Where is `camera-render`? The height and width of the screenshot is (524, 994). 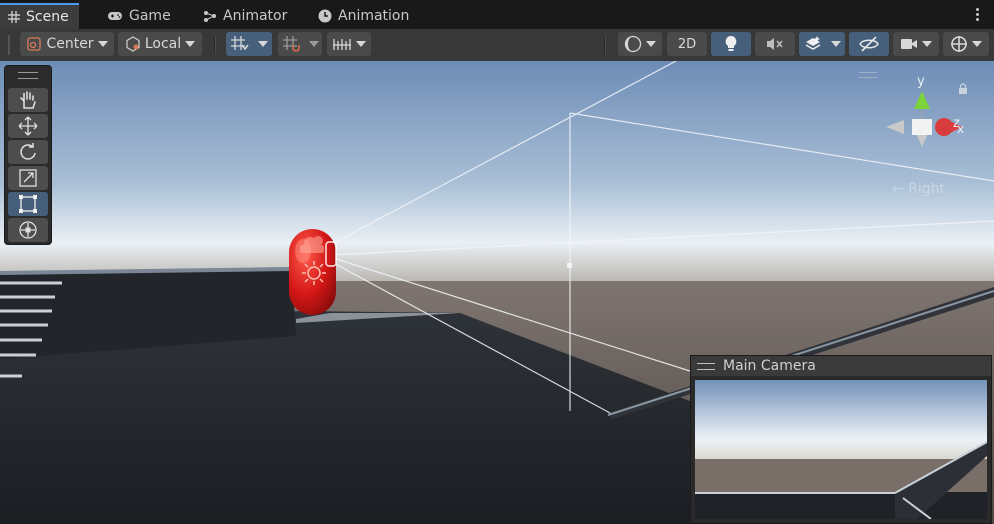 camera-render is located at coordinates (841, 449).